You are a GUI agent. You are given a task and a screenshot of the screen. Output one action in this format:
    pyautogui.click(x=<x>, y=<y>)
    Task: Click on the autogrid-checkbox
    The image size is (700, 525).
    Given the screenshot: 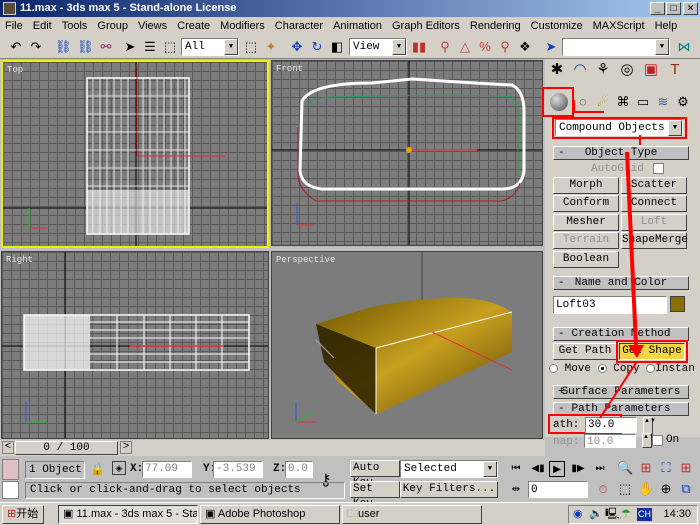 What is the action you would take?
    pyautogui.click(x=658, y=168)
    